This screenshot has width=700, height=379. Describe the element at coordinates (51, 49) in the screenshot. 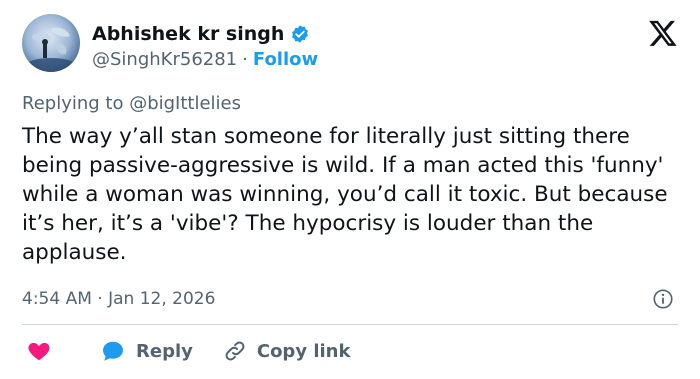

I see `avatar-globe-image` at that location.